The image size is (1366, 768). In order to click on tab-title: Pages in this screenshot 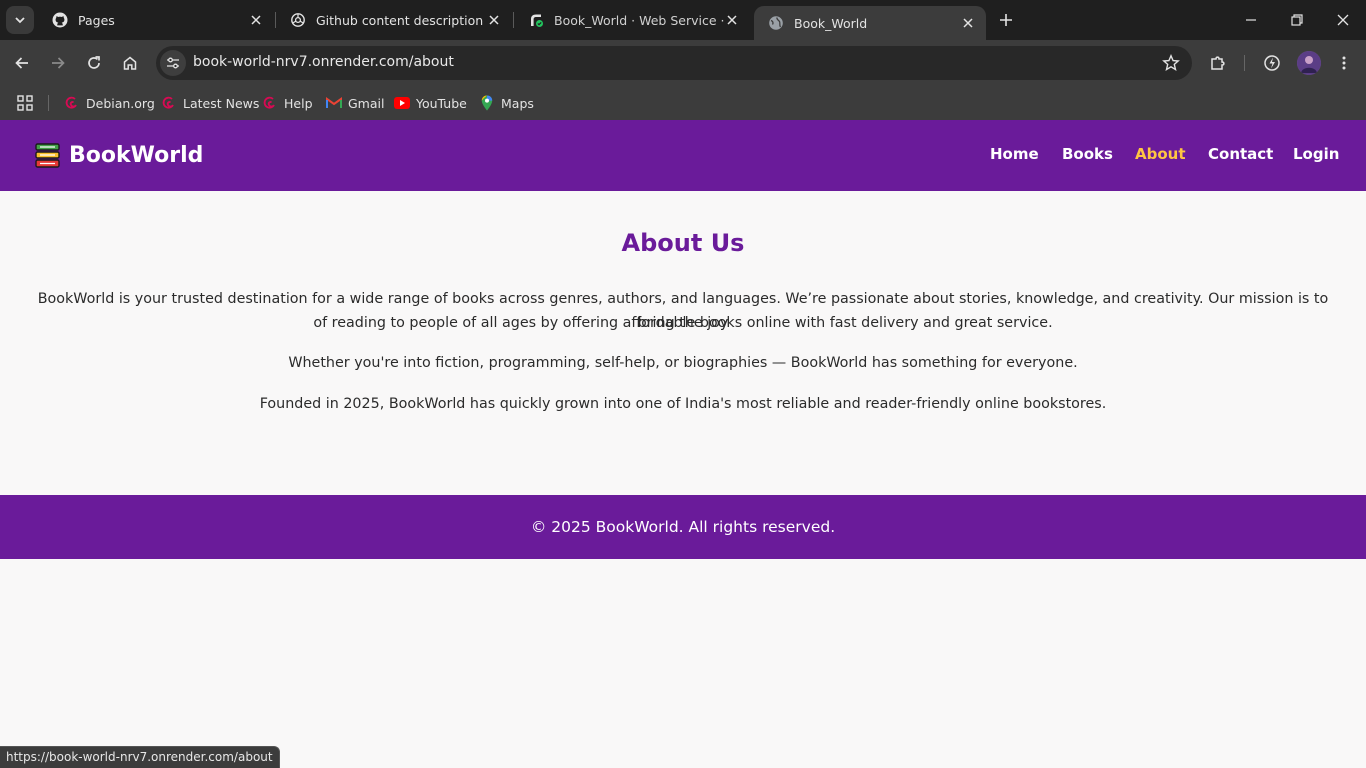, I will do `click(96, 20)`.